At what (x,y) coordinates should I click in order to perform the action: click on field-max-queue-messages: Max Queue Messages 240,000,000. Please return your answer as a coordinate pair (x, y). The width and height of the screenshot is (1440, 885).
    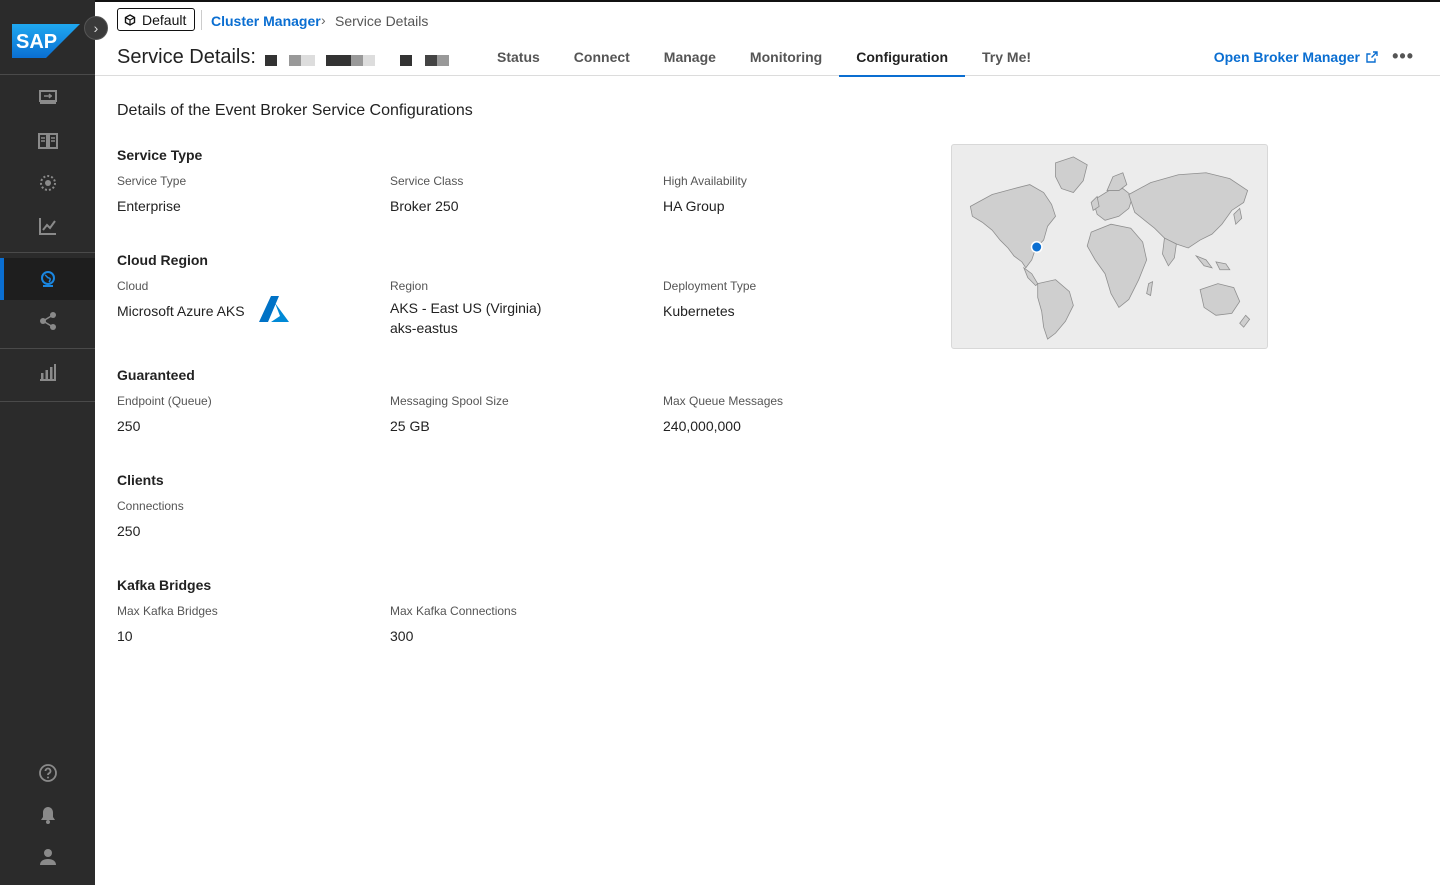
    Looking at the image, I should click on (723, 415).